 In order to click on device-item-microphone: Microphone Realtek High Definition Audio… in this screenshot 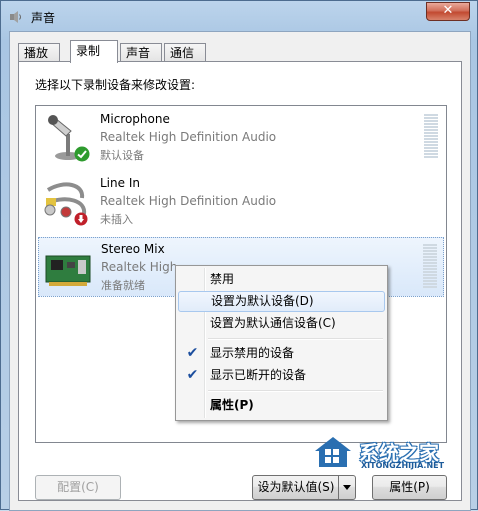, I will do `click(241, 138)`.